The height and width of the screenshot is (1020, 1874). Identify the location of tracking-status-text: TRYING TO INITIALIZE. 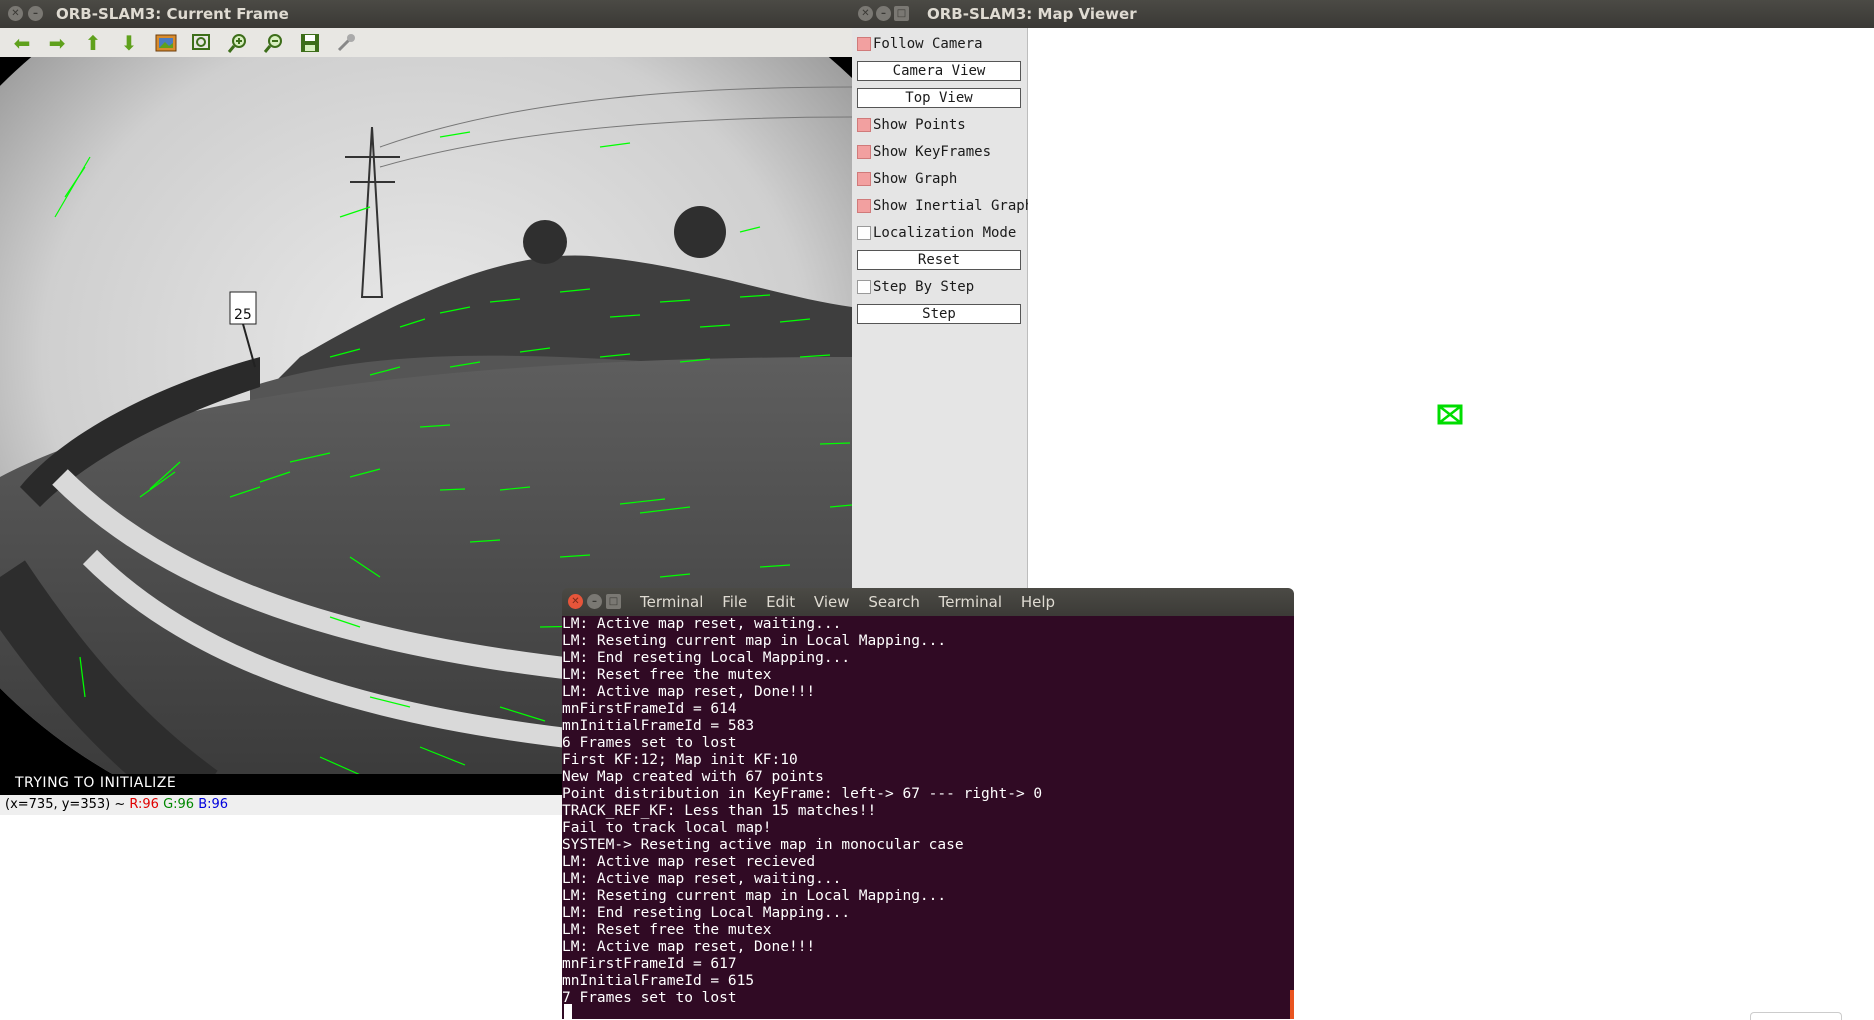
(96, 783).